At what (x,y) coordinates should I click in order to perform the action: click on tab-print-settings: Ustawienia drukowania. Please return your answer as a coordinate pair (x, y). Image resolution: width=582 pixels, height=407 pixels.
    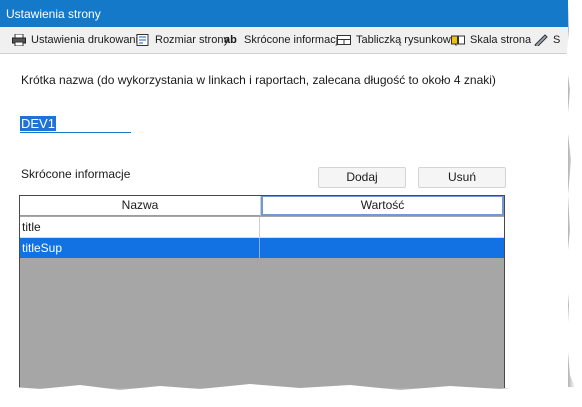
    Looking at the image, I should click on (78, 40).